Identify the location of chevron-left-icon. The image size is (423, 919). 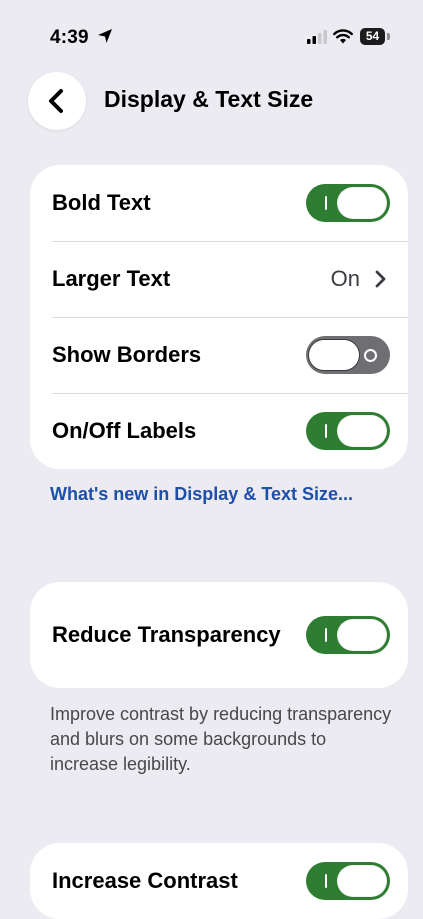
(56, 101).